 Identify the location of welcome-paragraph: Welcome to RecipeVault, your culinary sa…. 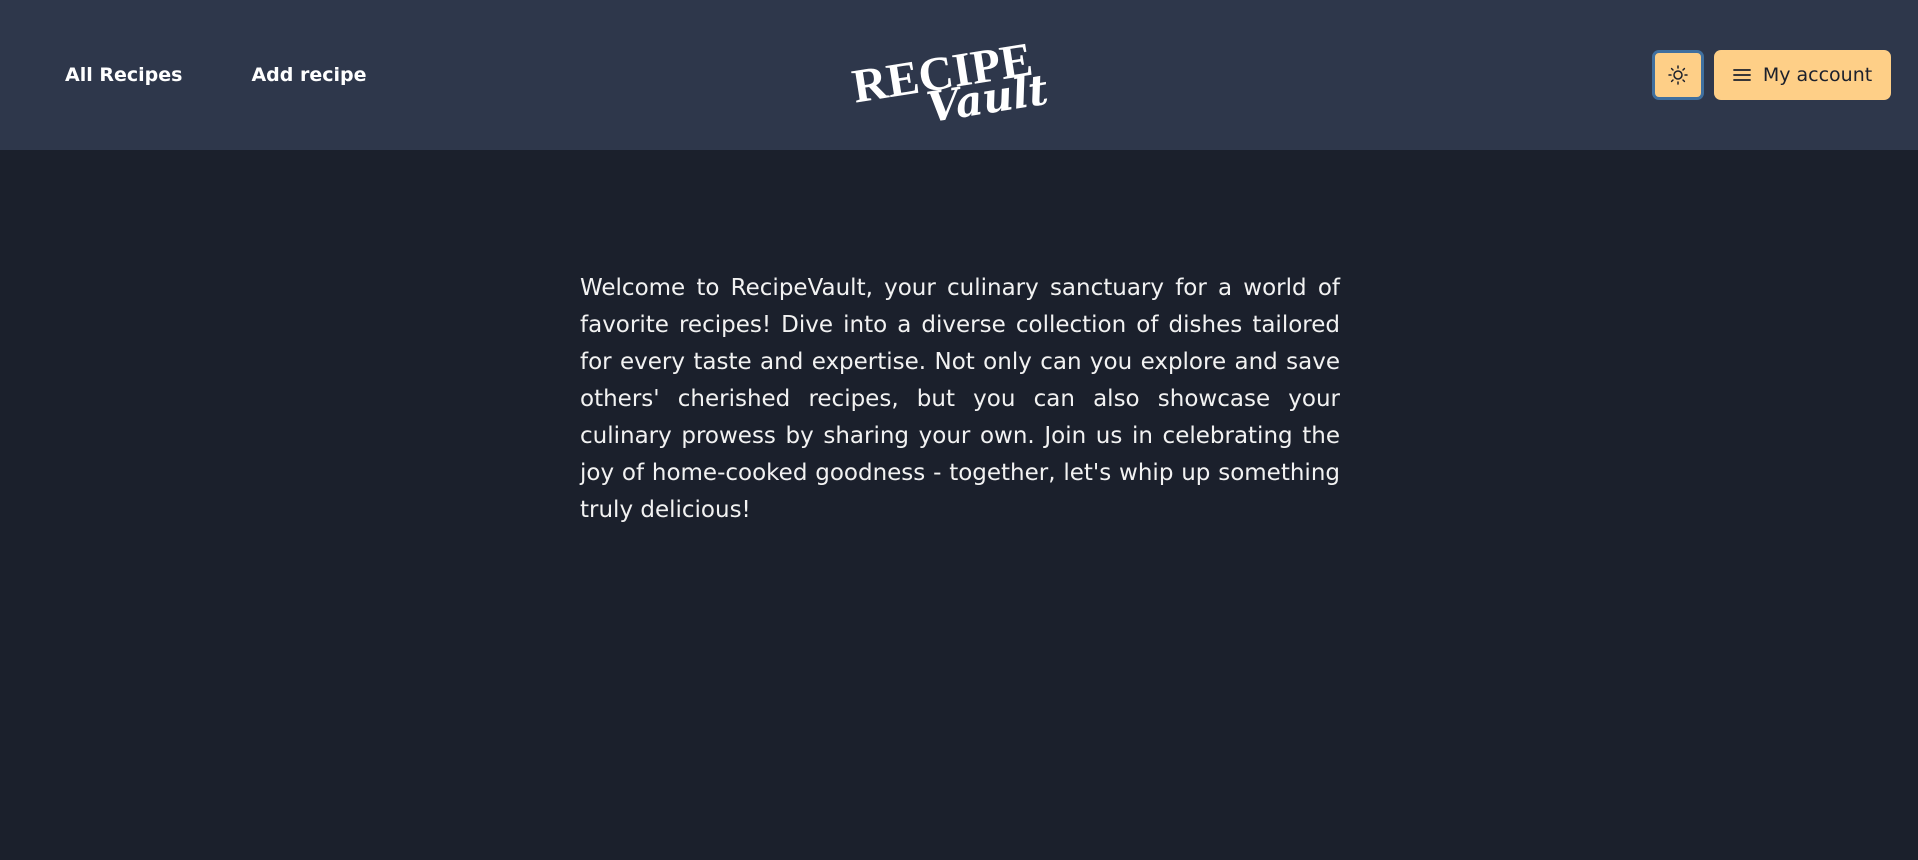
(960, 399).